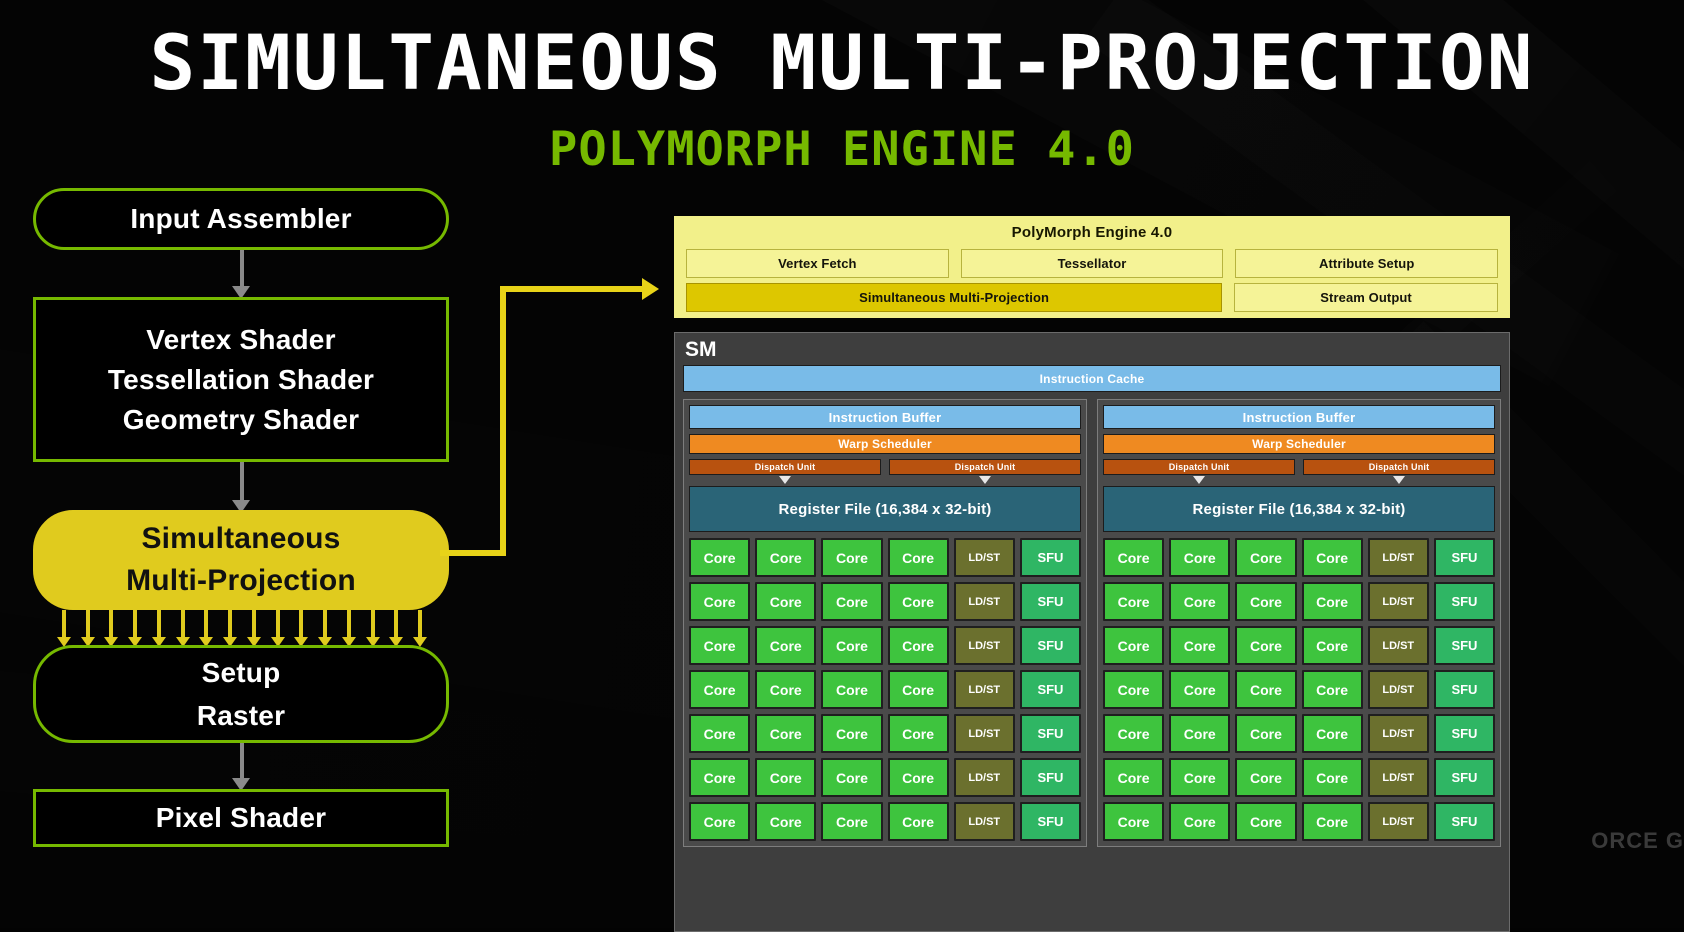 The width and height of the screenshot is (1684, 932). I want to click on polymorph-block-vertex-fetch: Vertex Fetch, so click(817, 263).